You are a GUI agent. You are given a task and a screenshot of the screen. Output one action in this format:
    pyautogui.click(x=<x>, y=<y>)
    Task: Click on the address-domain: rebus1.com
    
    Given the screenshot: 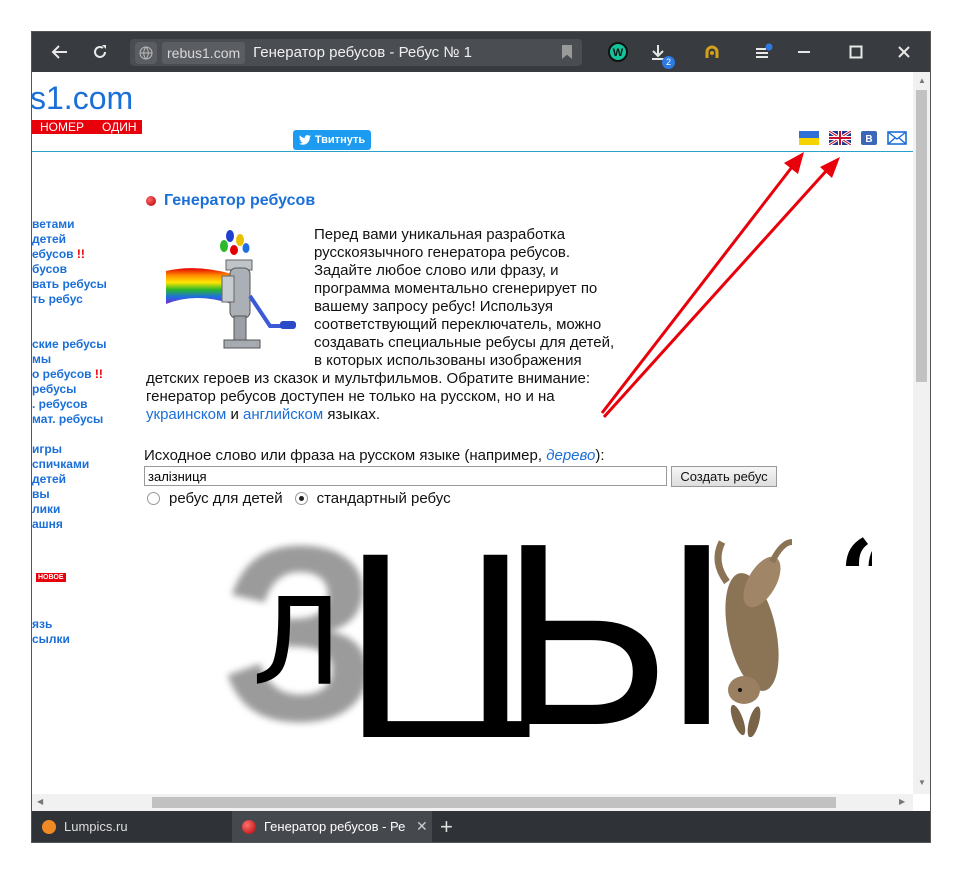 What is the action you would take?
    pyautogui.click(x=204, y=52)
    